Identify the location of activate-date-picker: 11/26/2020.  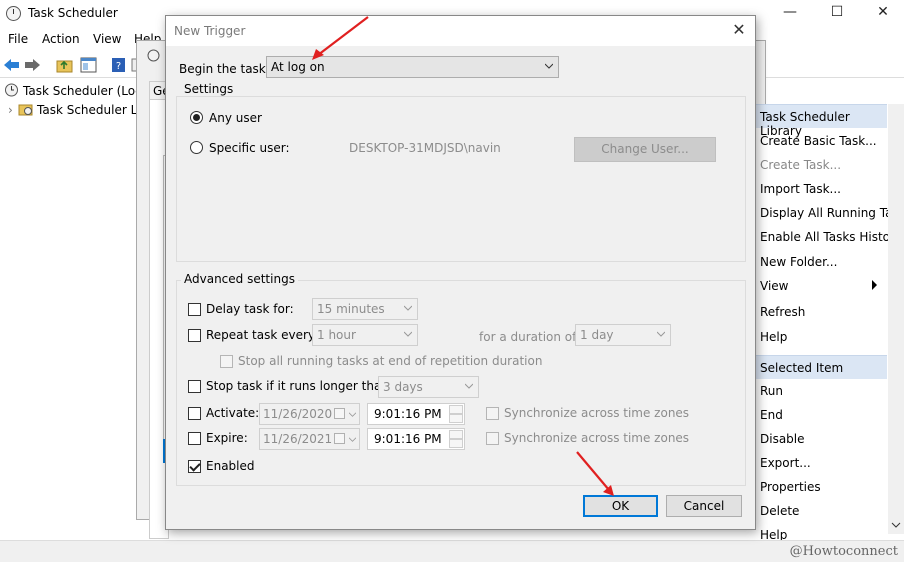
(309, 414).